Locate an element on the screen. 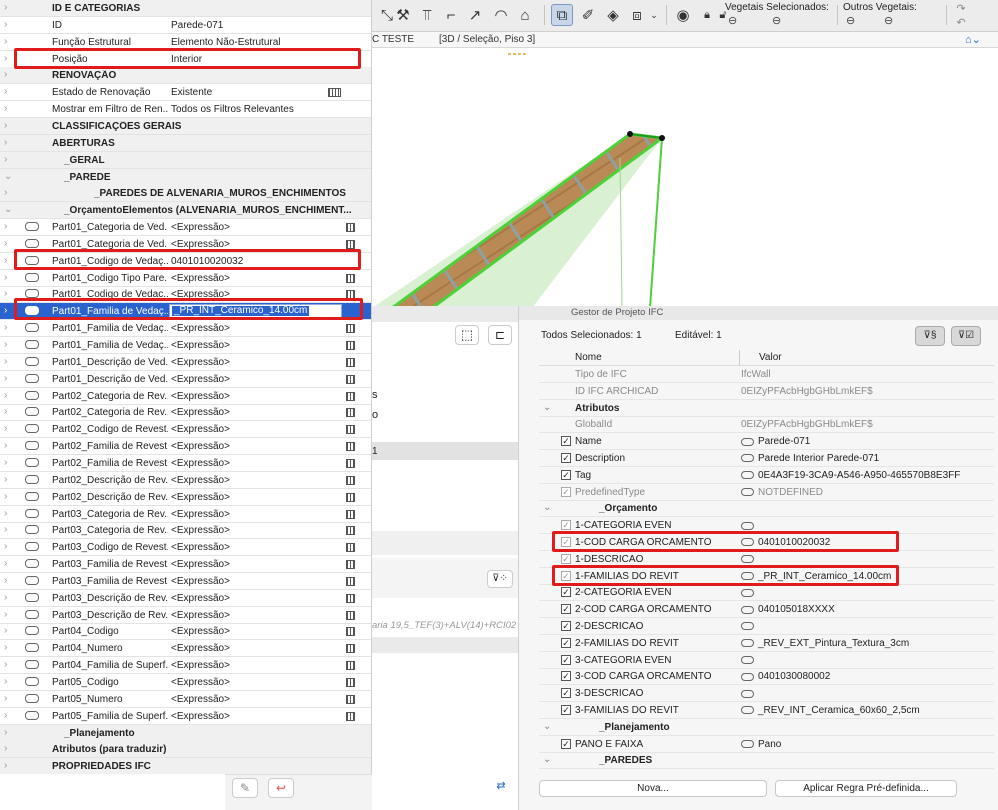  section-header: › PROPRIEDADES IFC is located at coordinates (185, 767).